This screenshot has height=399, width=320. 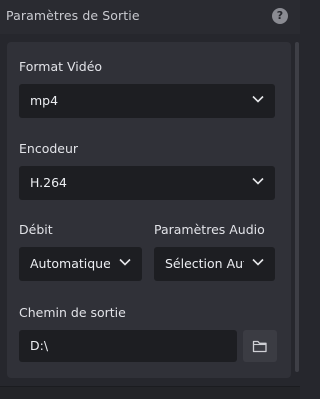 I want to click on output-path-label: Chemin de sortie, so click(x=72, y=312).